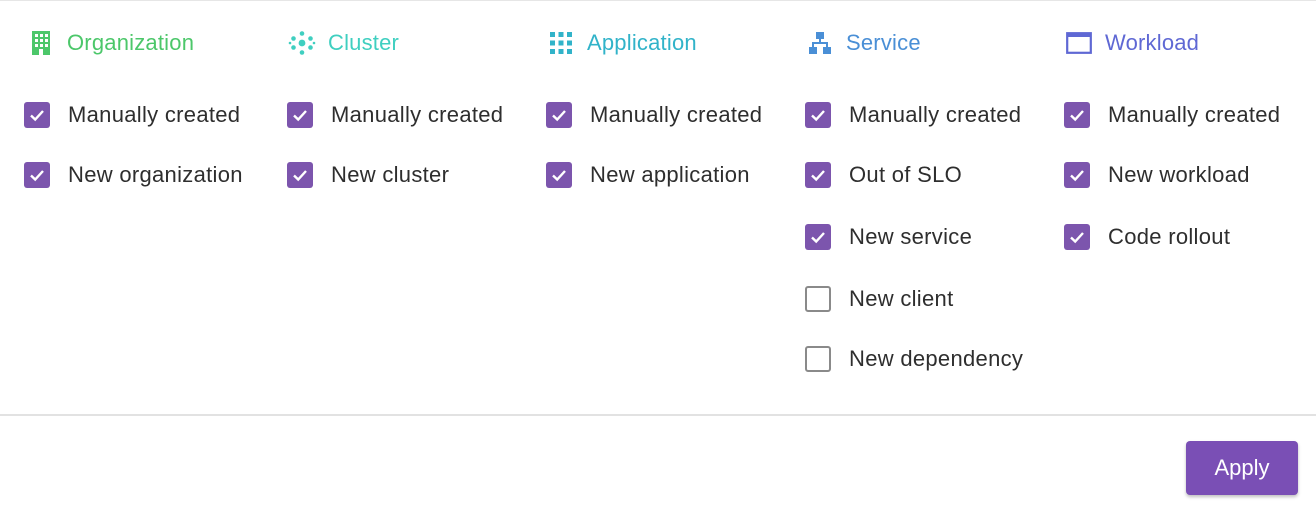 This screenshot has width=1316, height=514. I want to click on column-header-application: Application, so click(622, 43).